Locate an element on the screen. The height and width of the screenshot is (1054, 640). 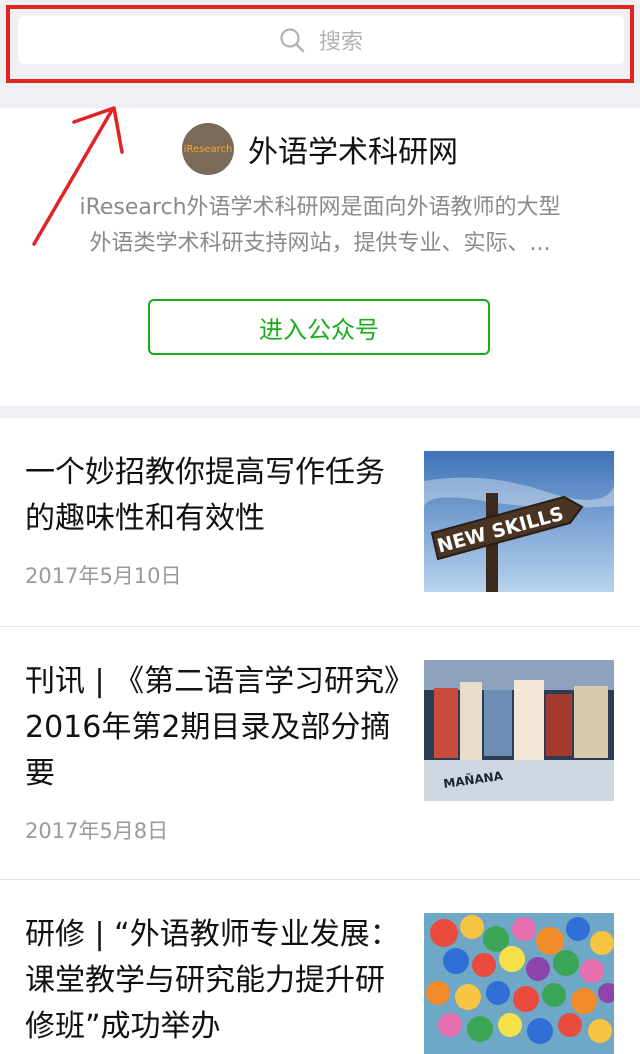
search-icon is located at coordinates (292, 40).